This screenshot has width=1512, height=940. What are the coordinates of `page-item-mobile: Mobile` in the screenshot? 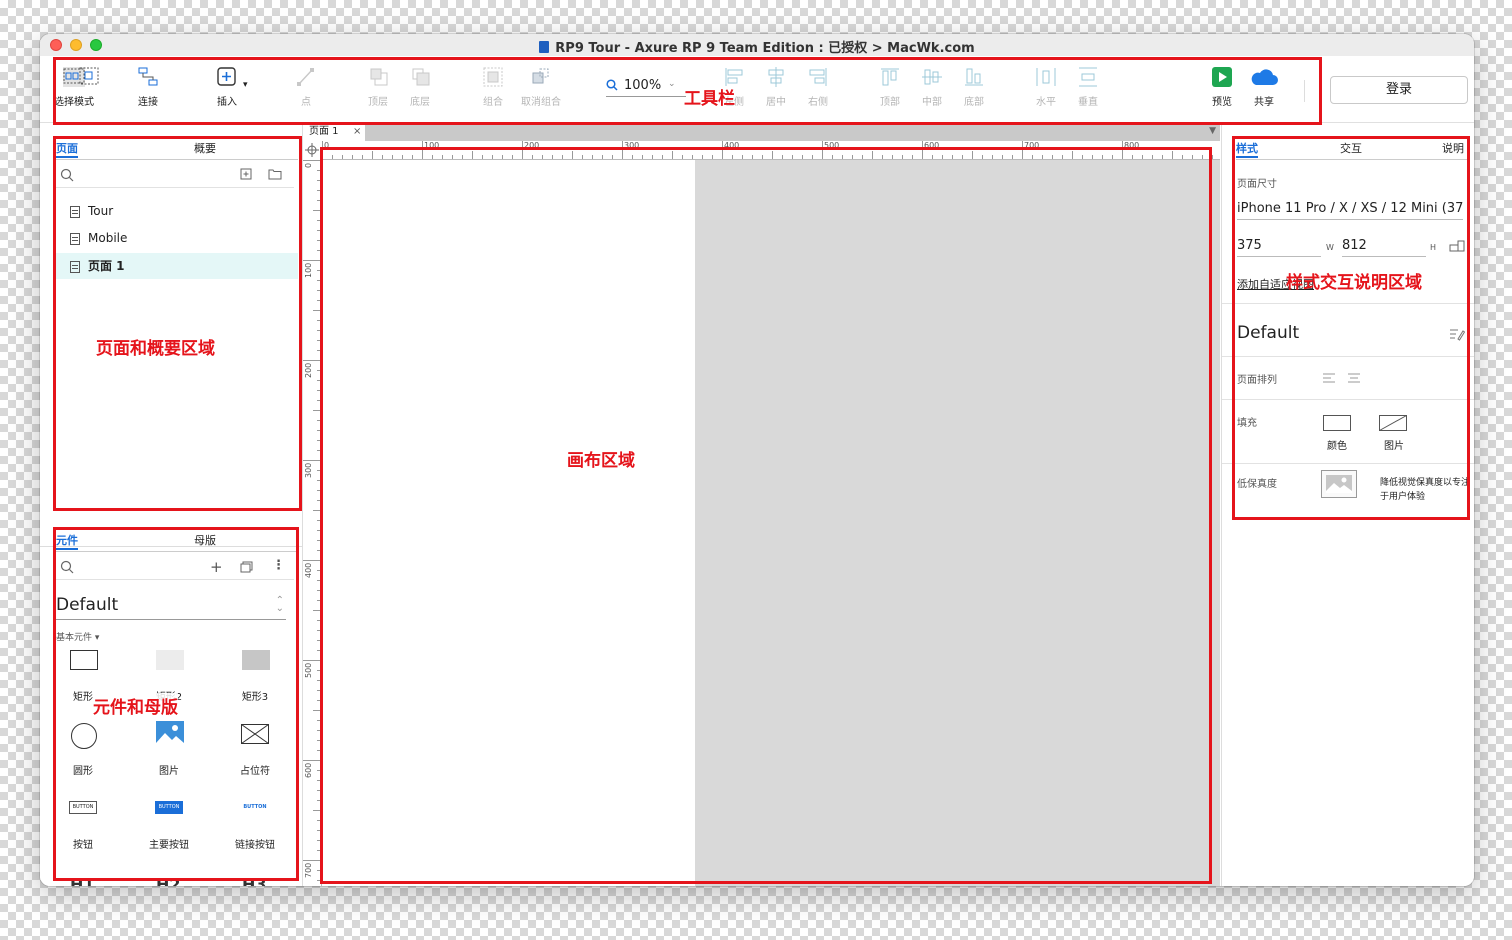 It's located at (176, 238).